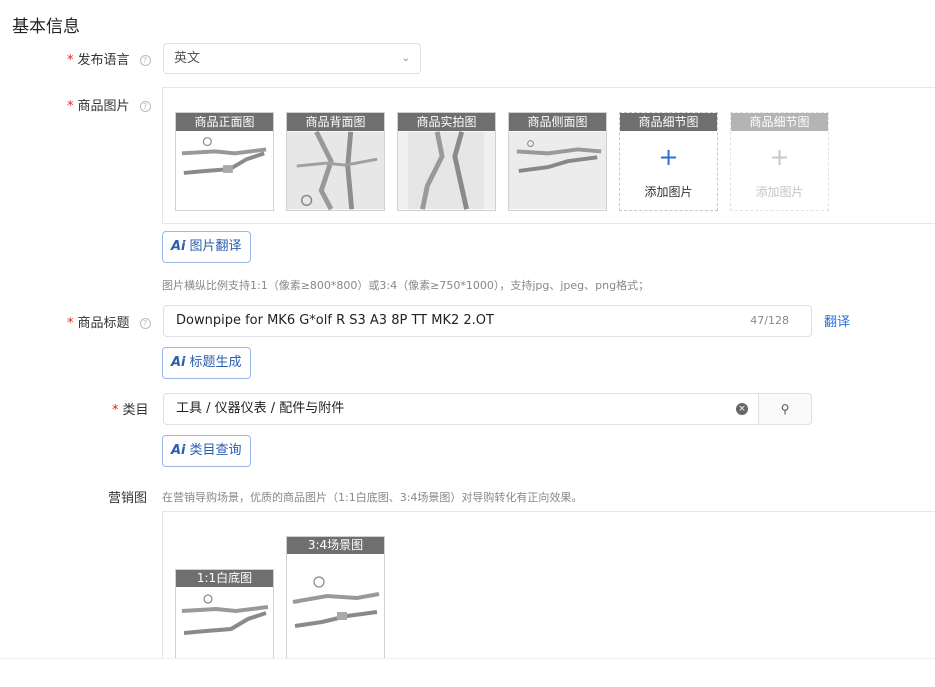 Image resolution: width=935 pixels, height=687 pixels. What do you see at coordinates (292, 58) in the screenshot?
I see `language-select: 英文 ⌄` at bounding box center [292, 58].